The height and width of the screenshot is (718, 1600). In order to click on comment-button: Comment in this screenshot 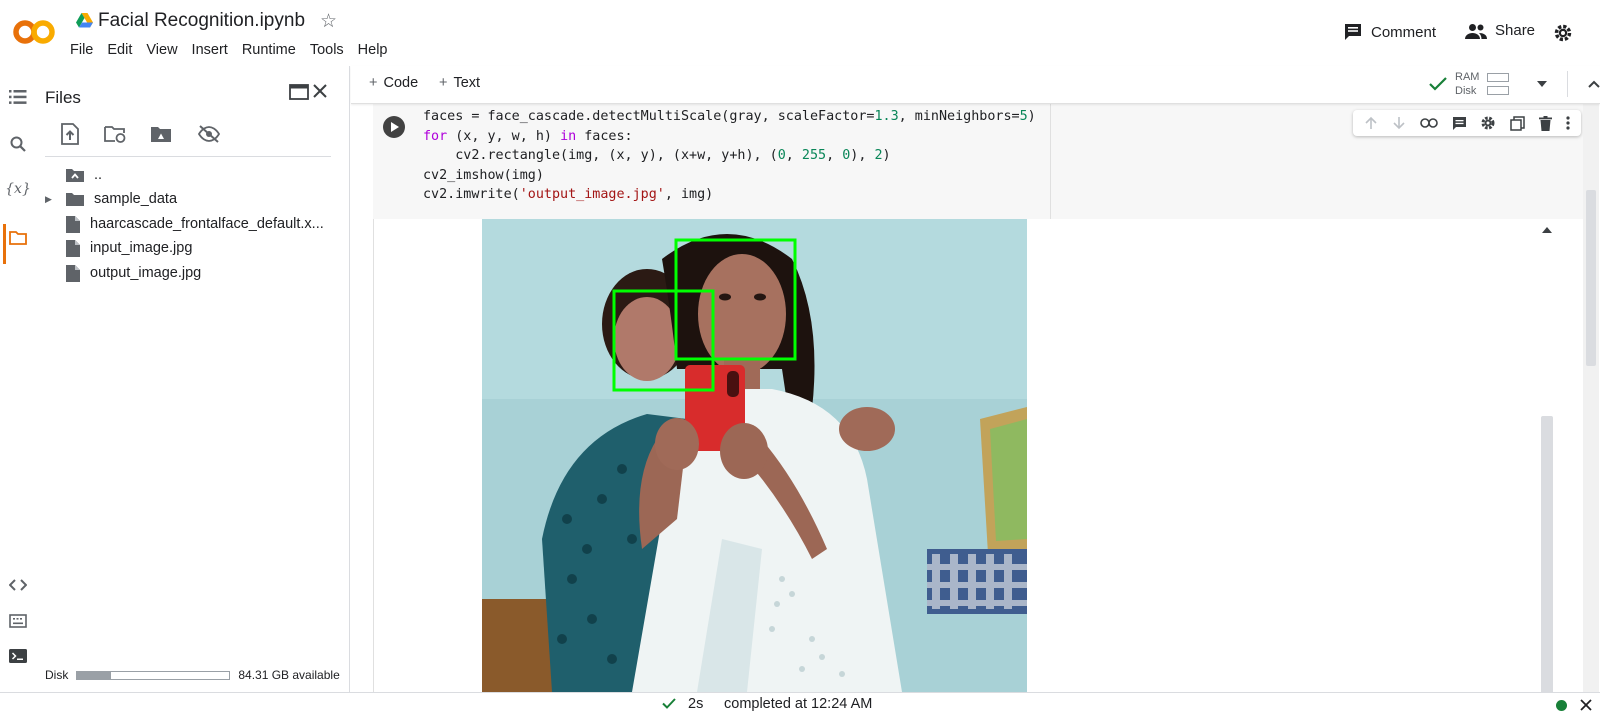, I will do `click(1389, 32)`.